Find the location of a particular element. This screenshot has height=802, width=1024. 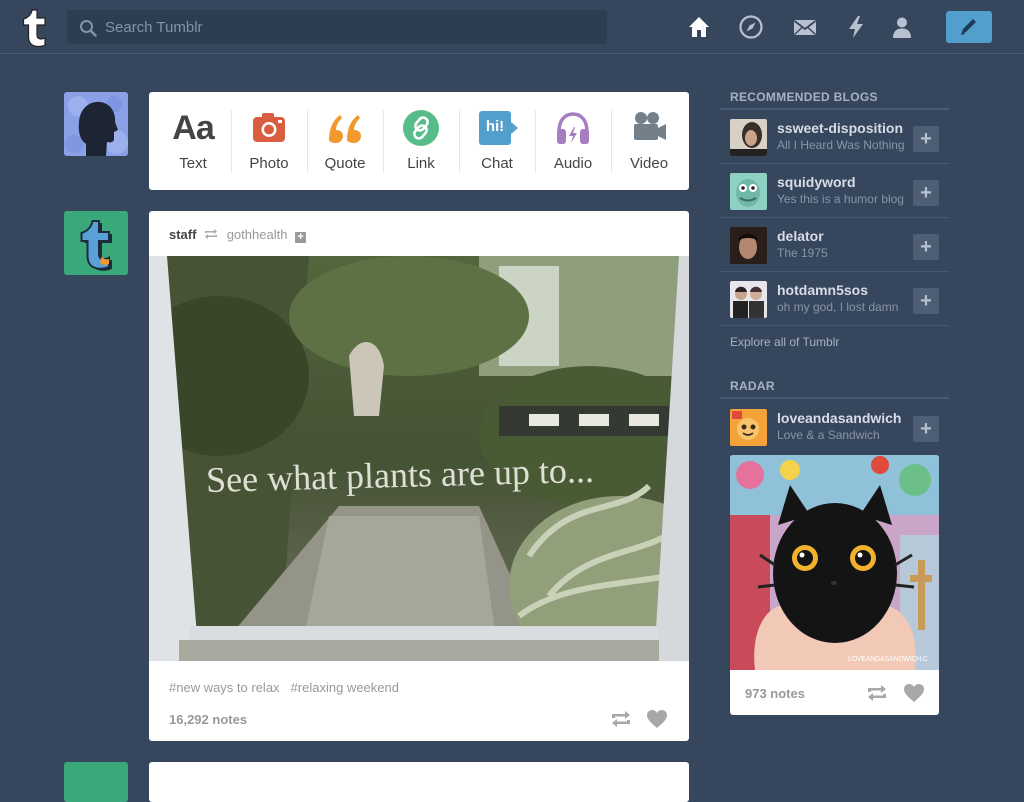

post-author-link: staff is located at coordinates (182, 234).